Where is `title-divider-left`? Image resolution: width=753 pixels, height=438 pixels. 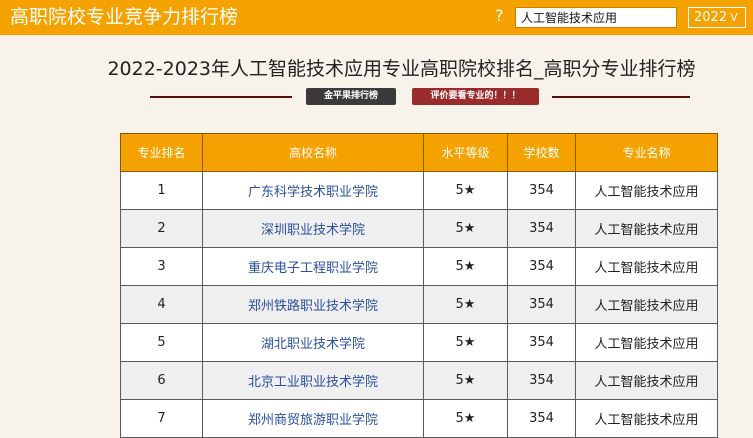
title-divider-left is located at coordinates (221, 97).